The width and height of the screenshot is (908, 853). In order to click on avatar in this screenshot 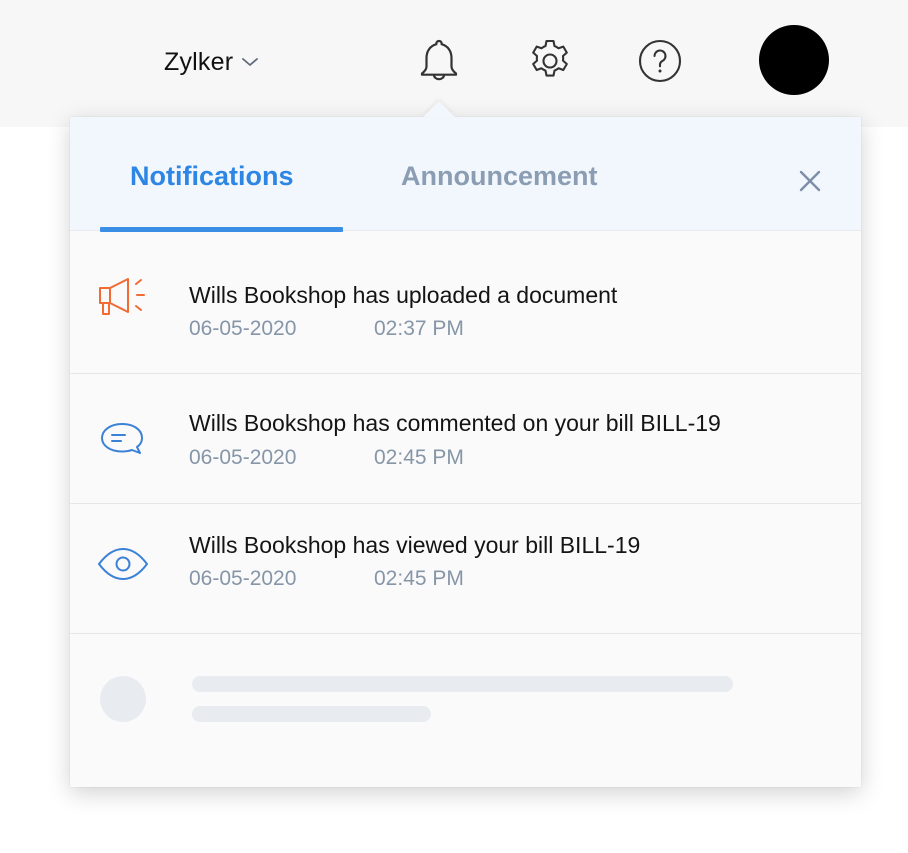, I will do `click(794, 60)`.